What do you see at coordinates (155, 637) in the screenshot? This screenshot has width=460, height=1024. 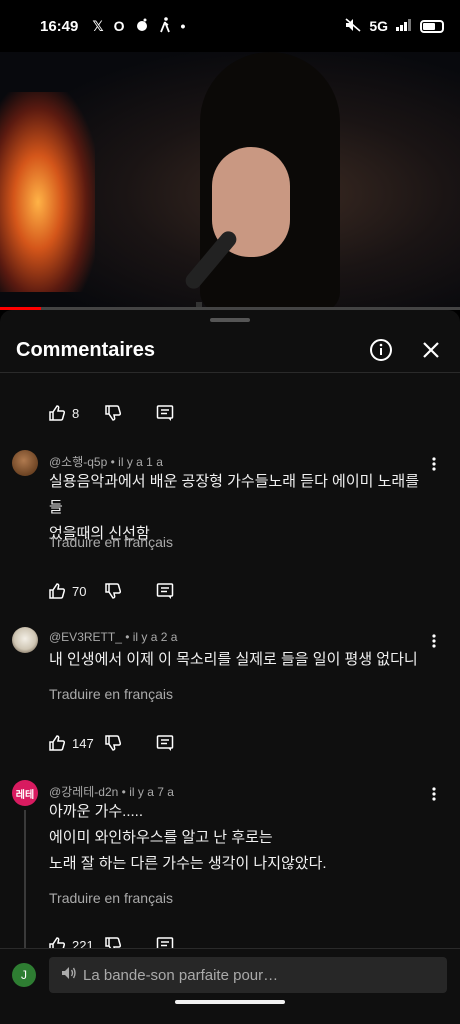 I see `comment-time: il y a 2 a` at bounding box center [155, 637].